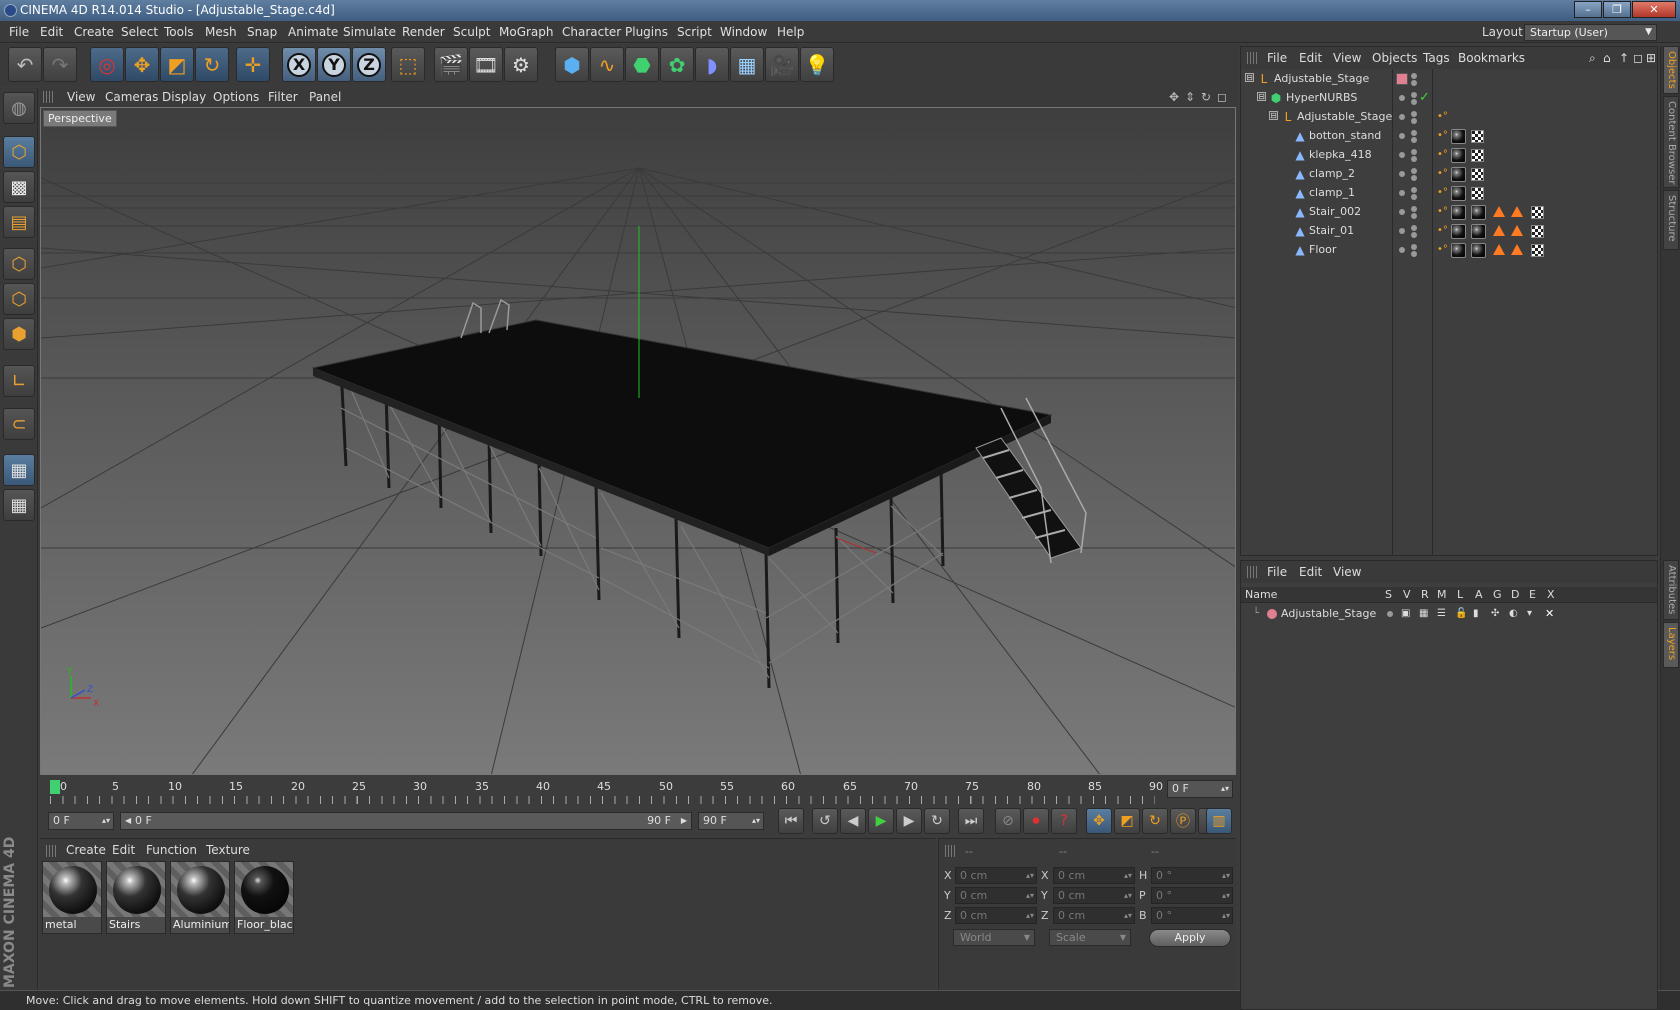  What do you see at coordinates (1206, 97) in the screenshot?
I see `viewport-rotate-icon: ↻` at bounding box center [1206, 97].